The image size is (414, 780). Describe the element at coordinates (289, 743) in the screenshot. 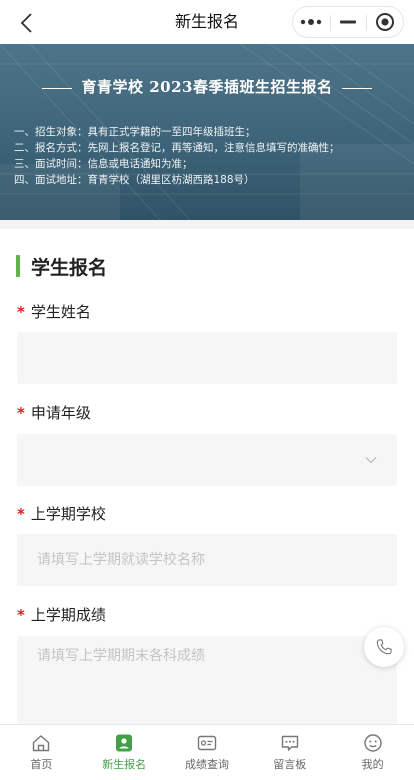

I see `message-icon` at that location.